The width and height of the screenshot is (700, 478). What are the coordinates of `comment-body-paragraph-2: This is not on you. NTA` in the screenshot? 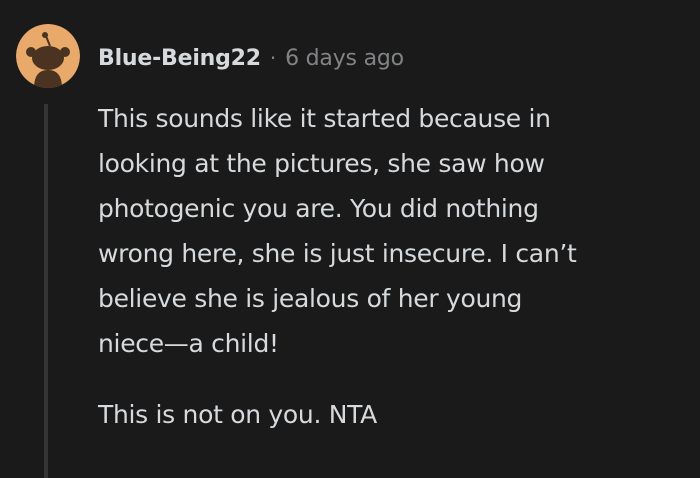 It's located at (237, 414).